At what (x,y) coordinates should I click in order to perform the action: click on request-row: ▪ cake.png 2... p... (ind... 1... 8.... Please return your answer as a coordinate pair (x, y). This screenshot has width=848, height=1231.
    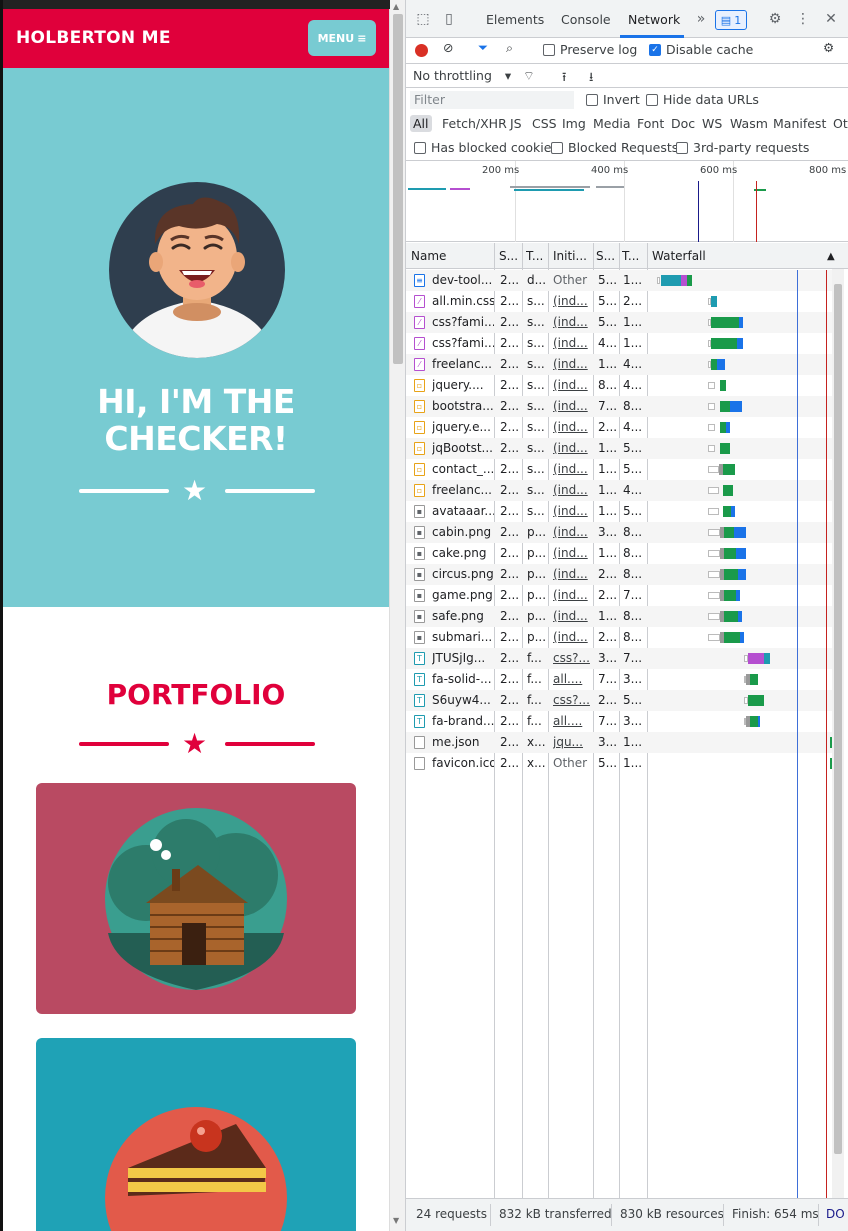
    Looking at the image, I should click on (619, 553).